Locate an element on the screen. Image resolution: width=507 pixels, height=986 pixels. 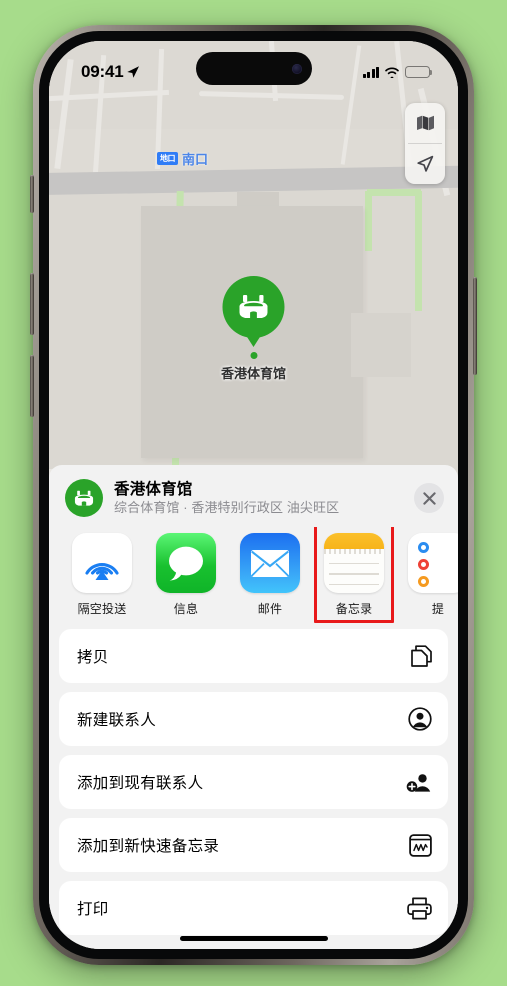
action-label: 新建联系人 is located at coordinates (117, 720).